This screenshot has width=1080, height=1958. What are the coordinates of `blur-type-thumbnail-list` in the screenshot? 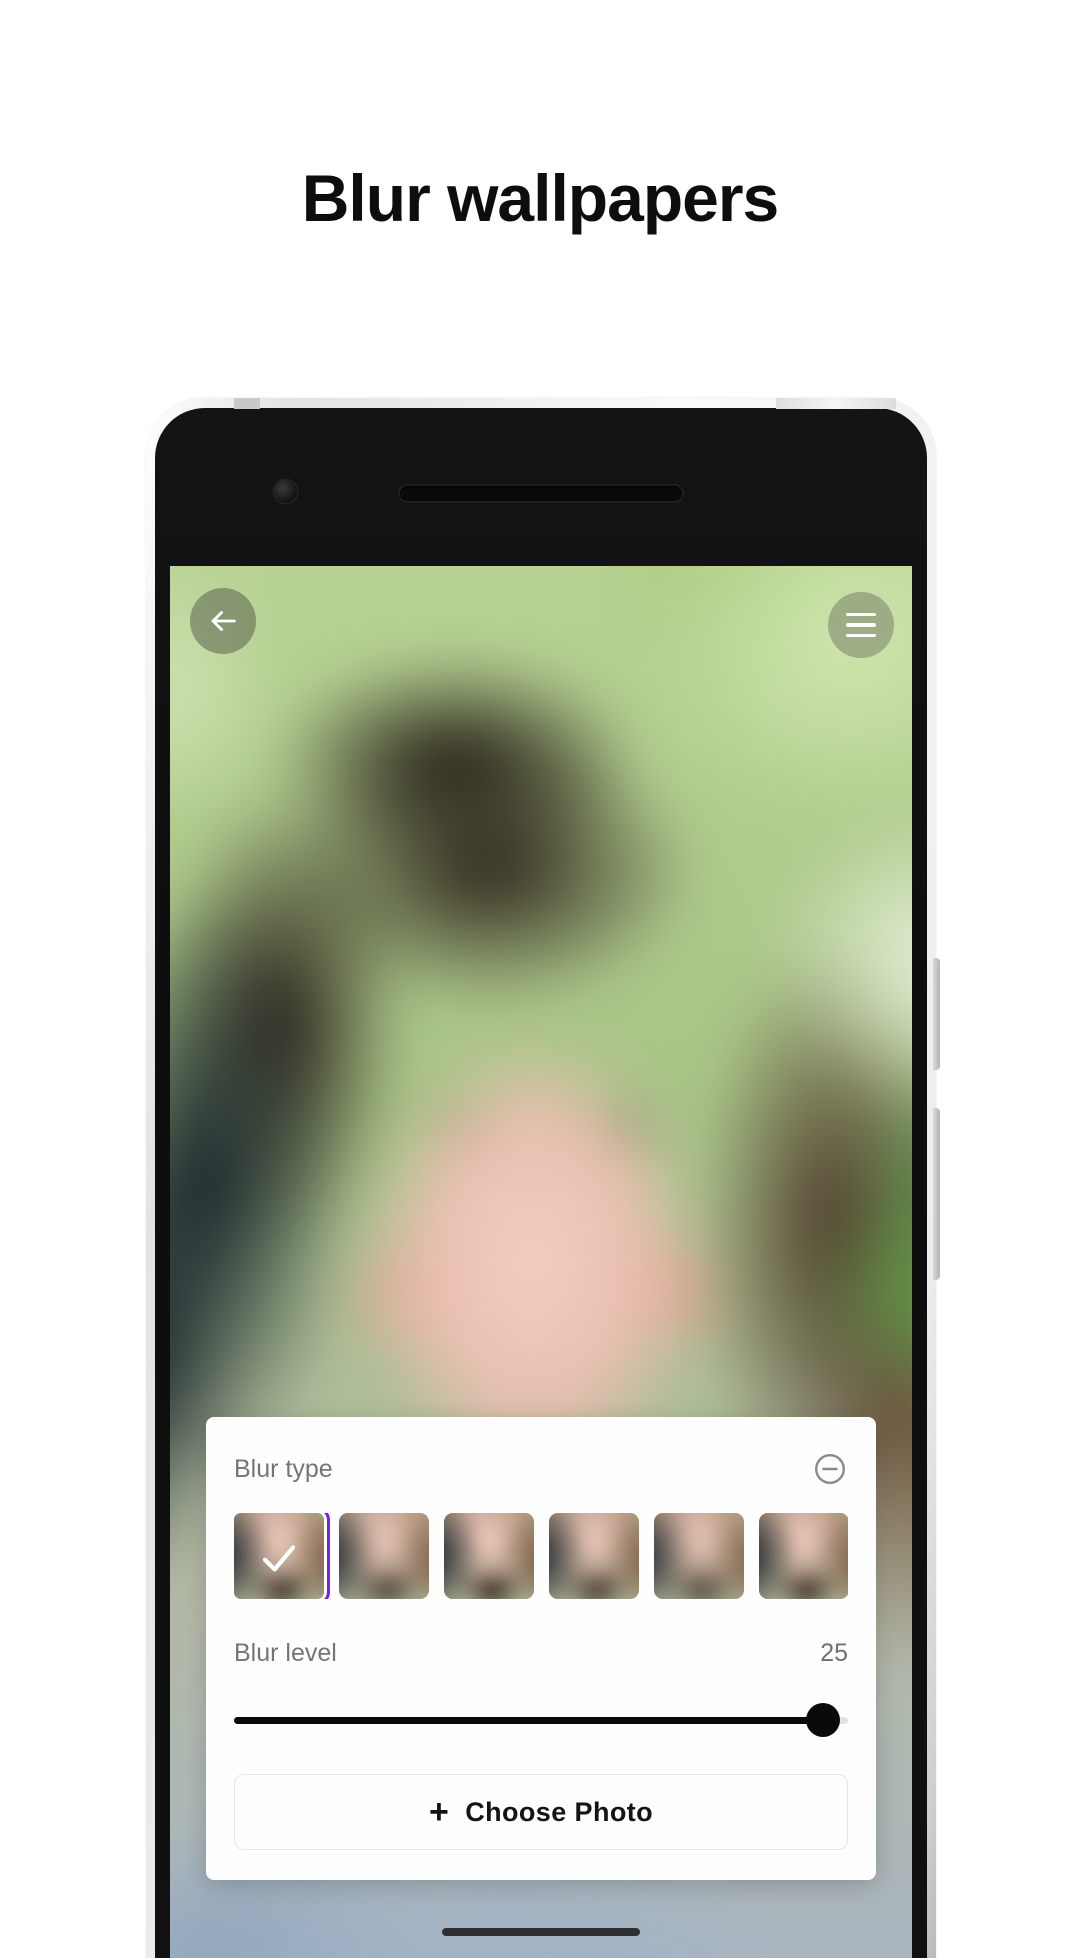 It's located at (541, 1556).